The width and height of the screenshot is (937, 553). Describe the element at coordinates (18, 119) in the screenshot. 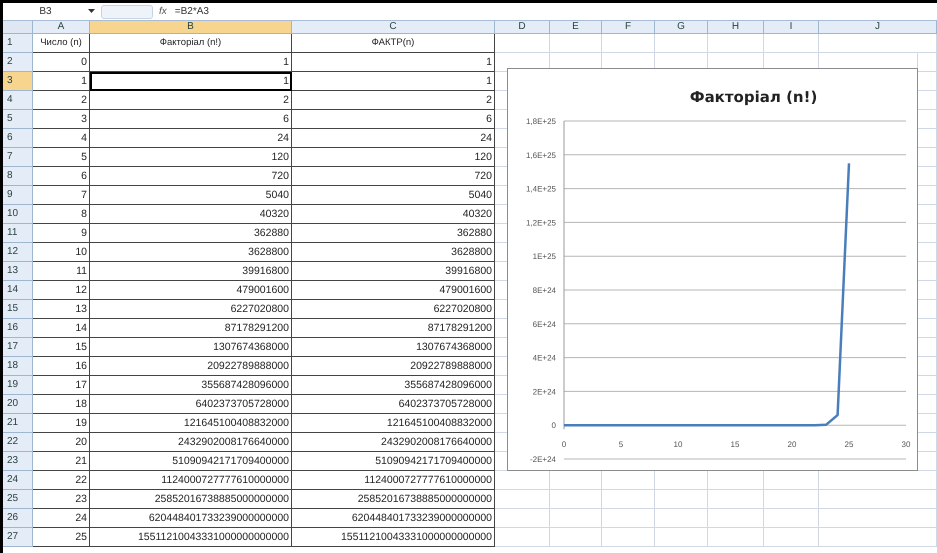

I see `row-header: 5` at that location.